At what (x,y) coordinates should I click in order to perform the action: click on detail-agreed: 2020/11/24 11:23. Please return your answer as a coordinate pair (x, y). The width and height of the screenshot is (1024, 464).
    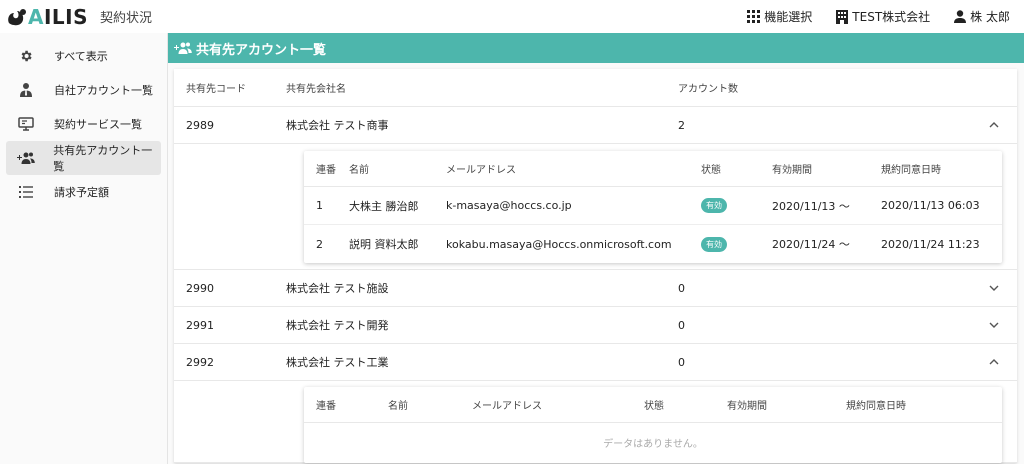
    Looking at the image, I should click on (930, 244).